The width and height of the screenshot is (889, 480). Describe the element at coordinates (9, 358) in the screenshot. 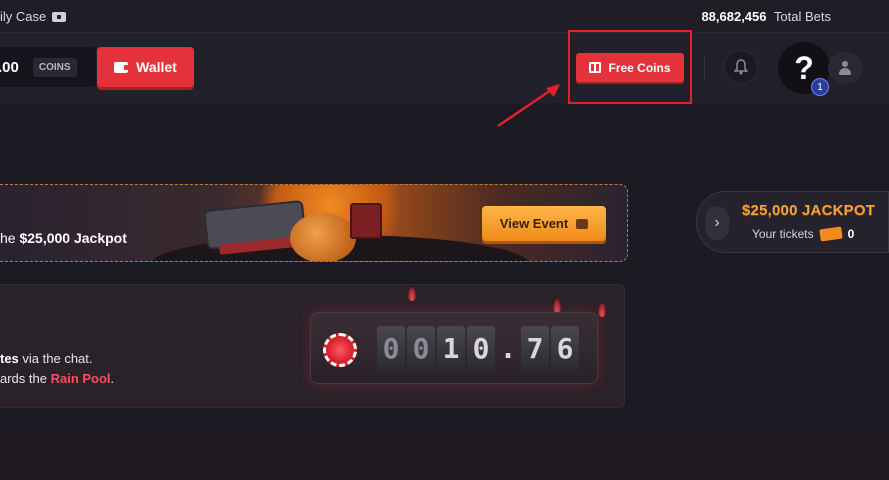

I see `rain-line1-bold: tes` at that location.